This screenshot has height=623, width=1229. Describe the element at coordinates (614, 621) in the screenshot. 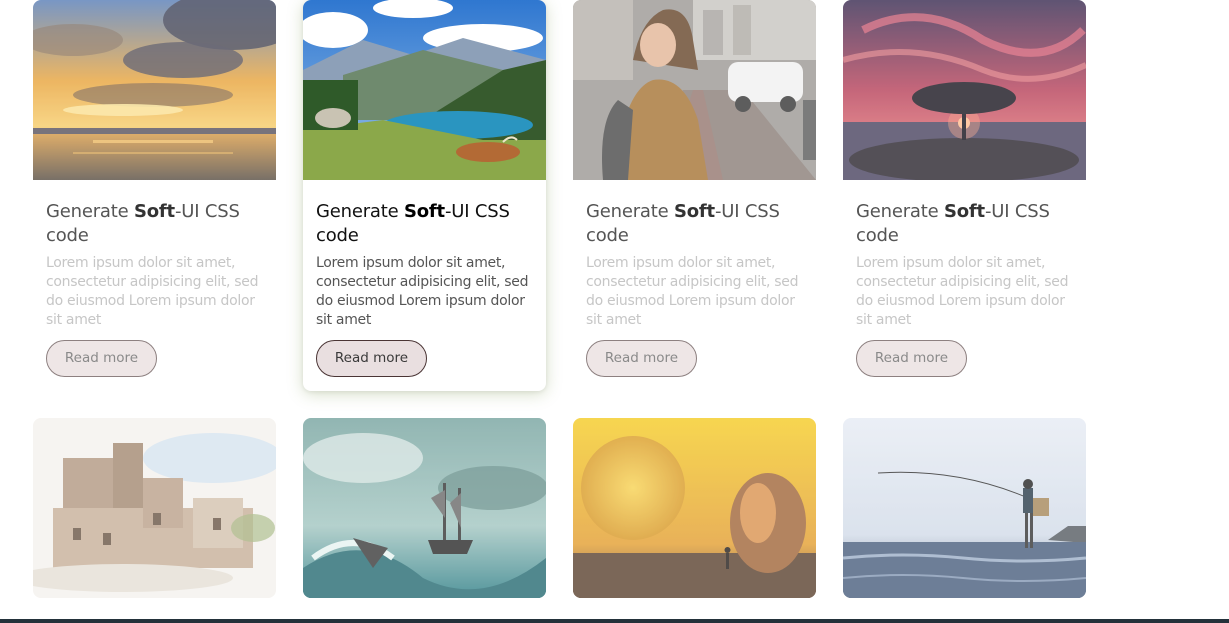

I see `bottom-edge-strip` at that location.